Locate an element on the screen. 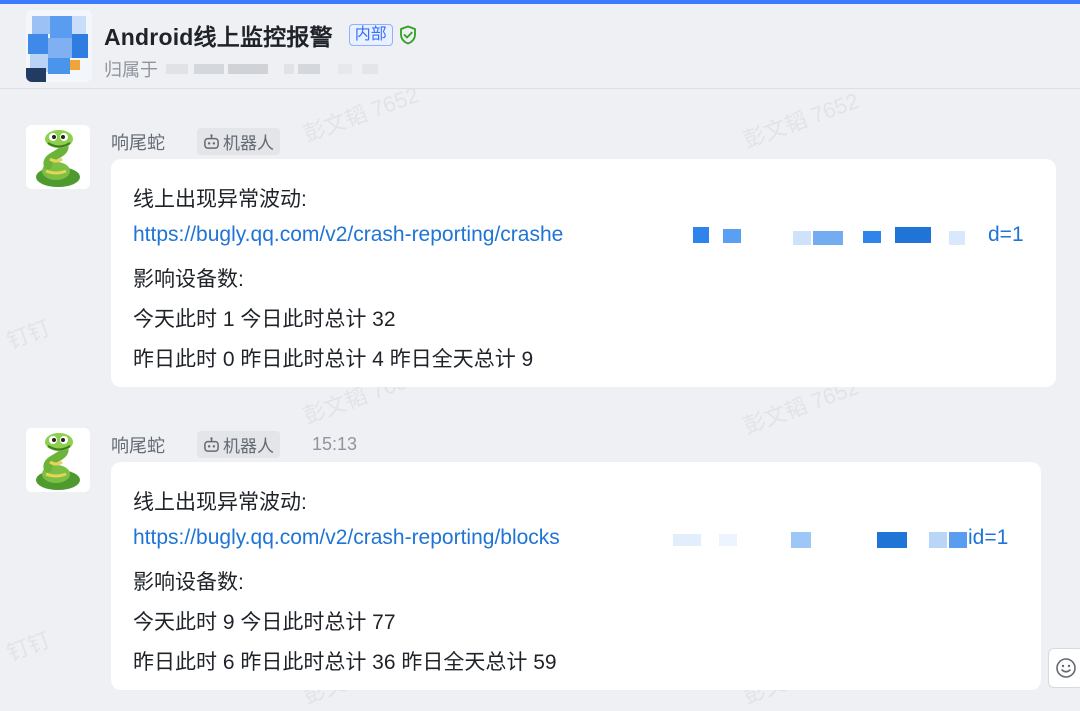 This screenshot has width=1080, height=711. group-avatar is located at coordinates (59, 46).